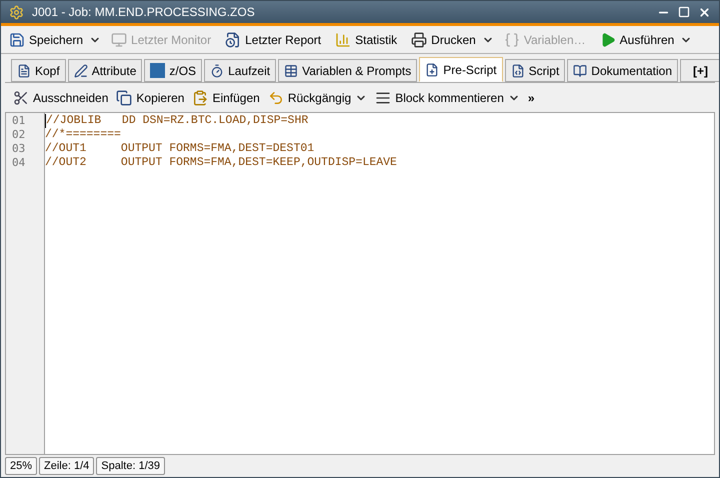  I want to click on toolbar-button: Ausführen, so click(637, 39).